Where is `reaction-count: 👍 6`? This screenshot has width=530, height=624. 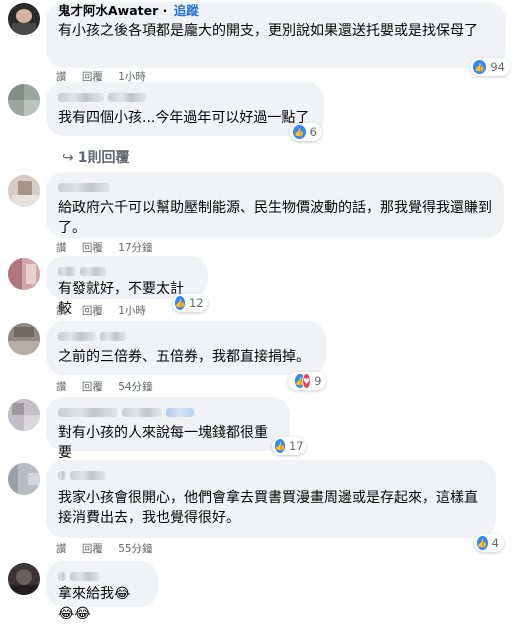 reaction-count: 👍 6 is located at coordinates (306, 132).